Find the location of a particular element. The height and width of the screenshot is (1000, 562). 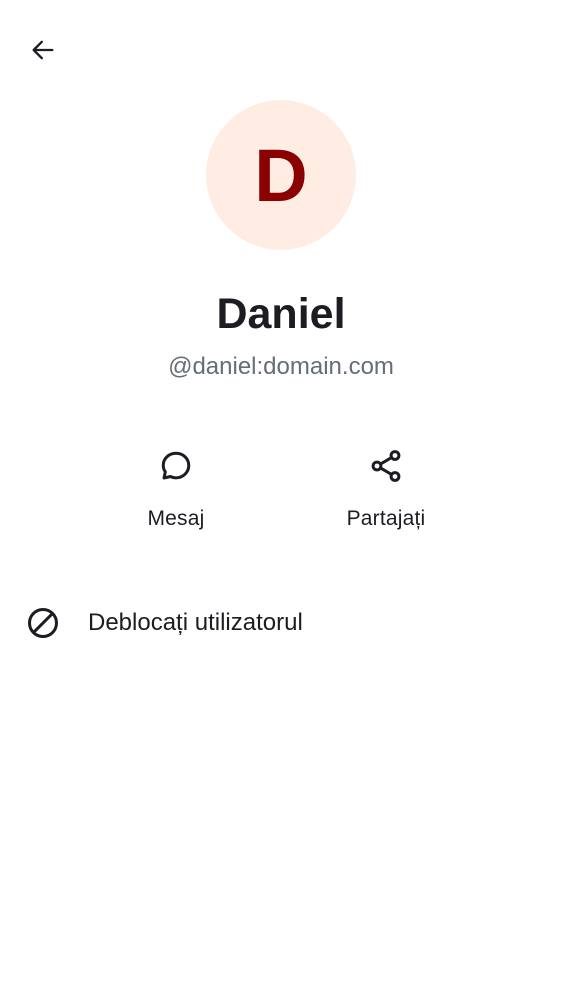

arrow-left-icon is located at coordinates (43, 50).